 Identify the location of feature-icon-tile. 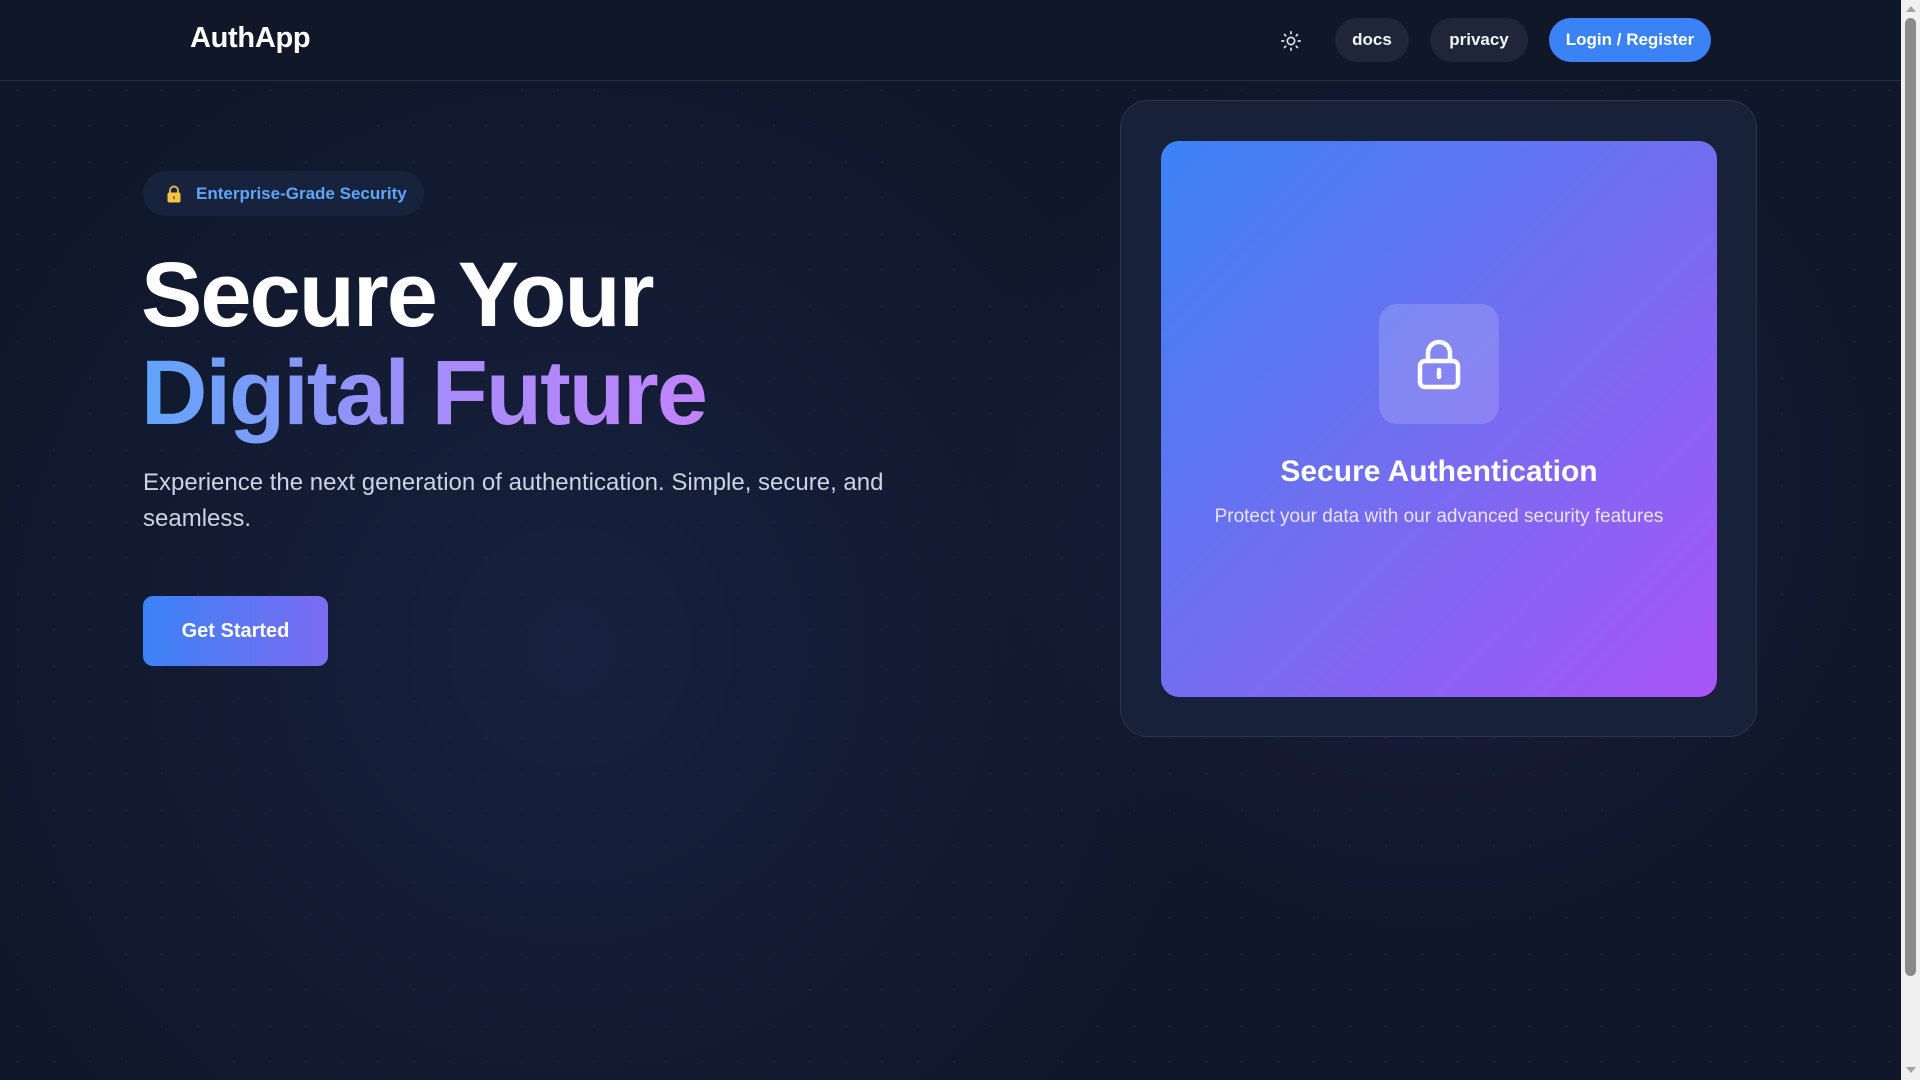
(1439, 364).